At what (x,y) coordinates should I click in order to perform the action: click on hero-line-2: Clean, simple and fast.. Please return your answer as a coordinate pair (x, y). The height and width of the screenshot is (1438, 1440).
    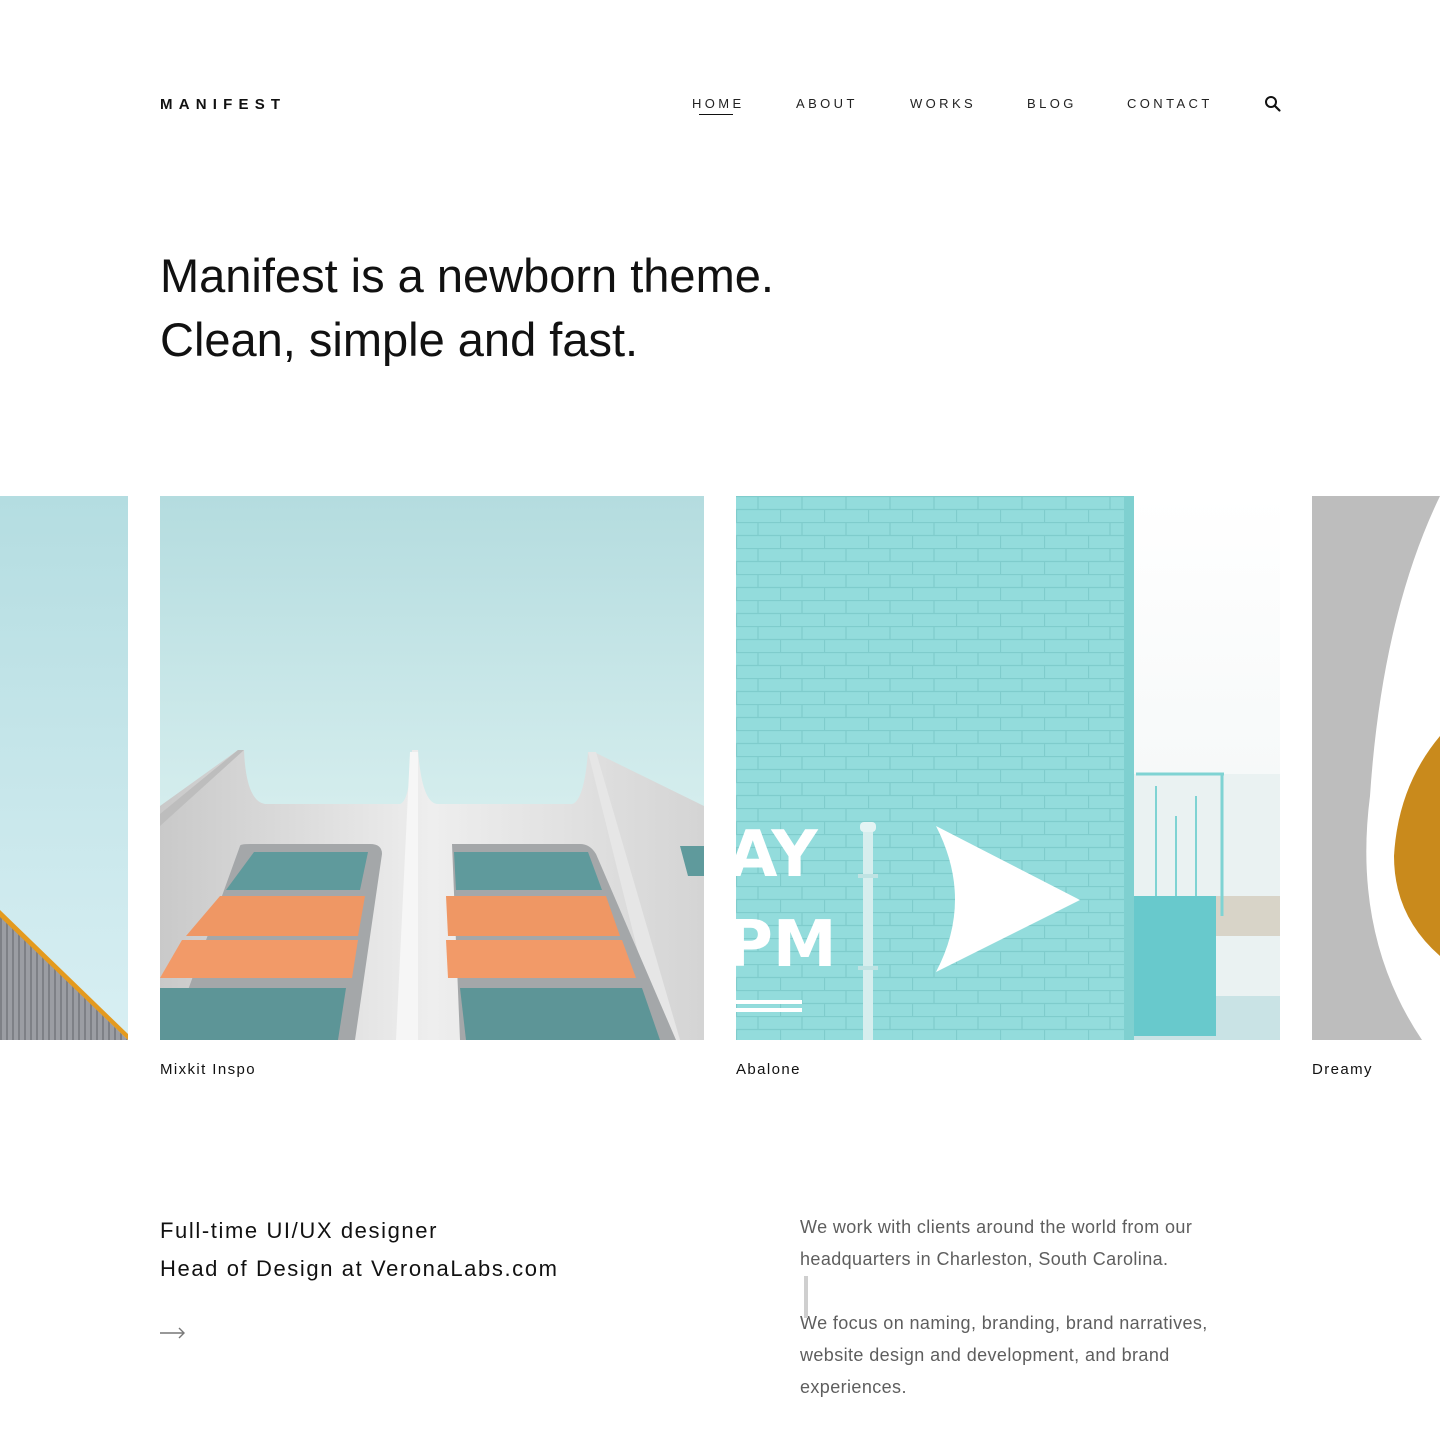
    Looking at the image, I should click on (399, 339).